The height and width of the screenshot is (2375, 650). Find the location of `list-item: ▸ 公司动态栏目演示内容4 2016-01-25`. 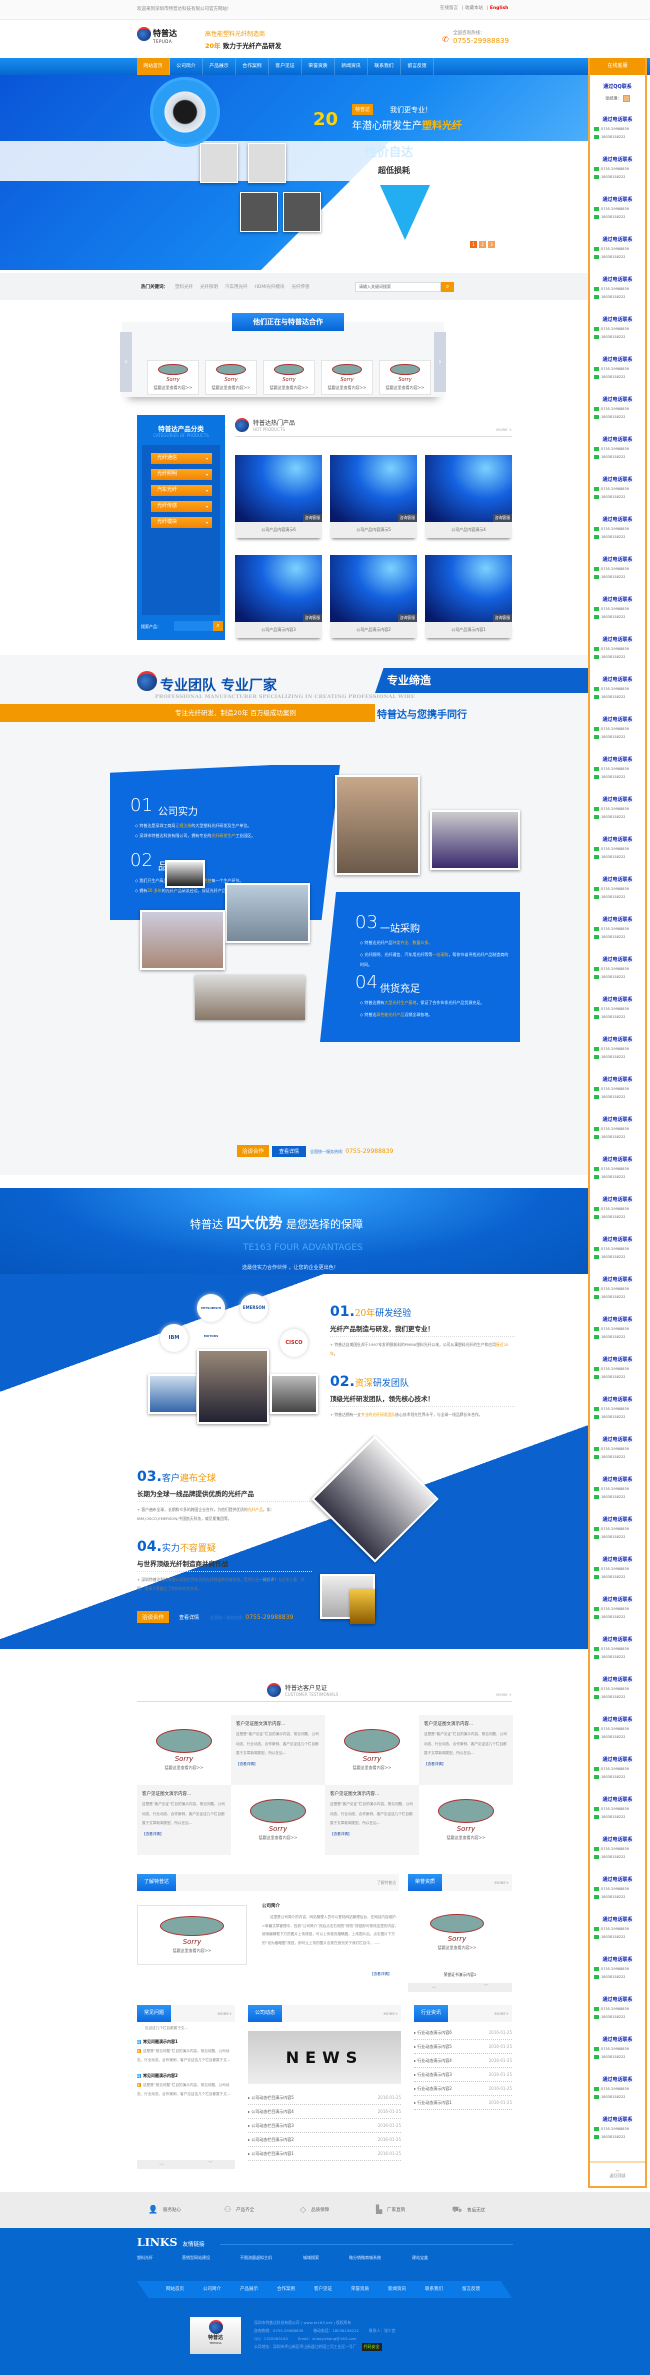

list-item: ▸ 公司动态栏目演示内容4 2016-01-25 is located at coordinates (324, 2112).